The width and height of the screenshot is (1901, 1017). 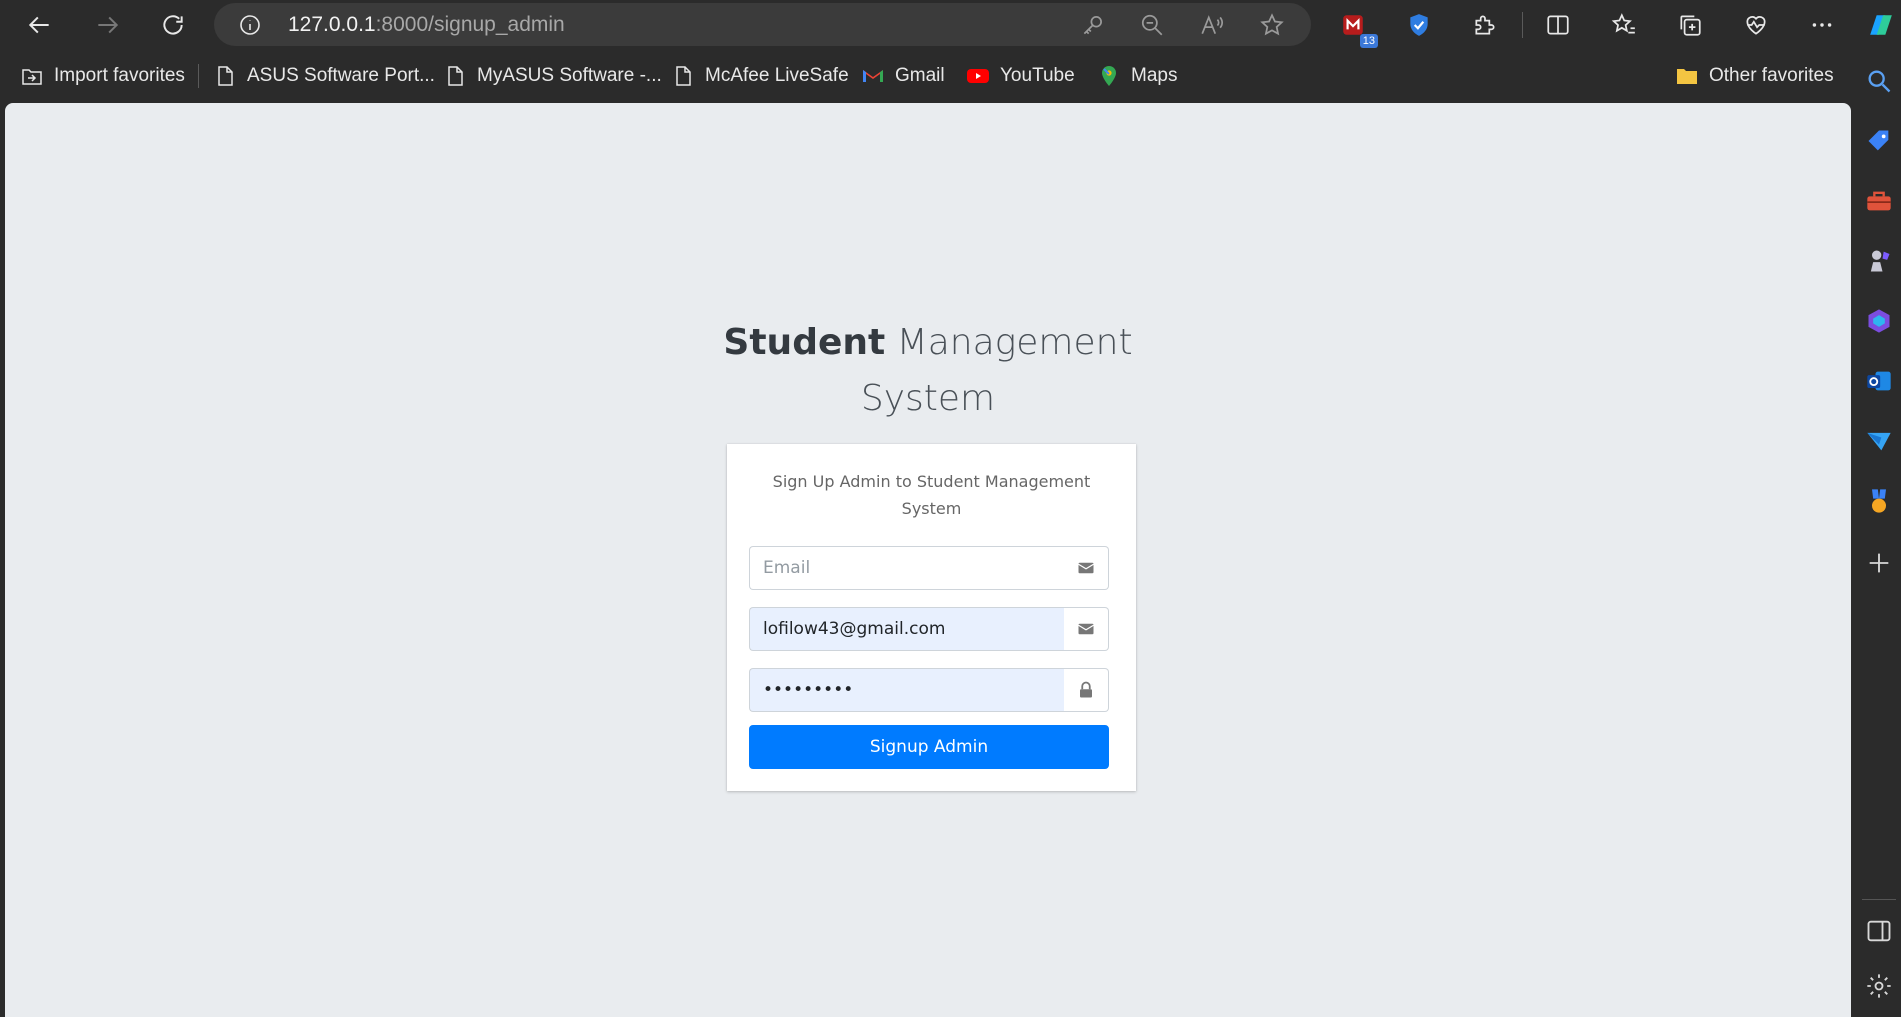 What do you see at coordinates (1878, 536) in the screenshot?
I see `edge-sidebar` at bounding box center [1878, 536].